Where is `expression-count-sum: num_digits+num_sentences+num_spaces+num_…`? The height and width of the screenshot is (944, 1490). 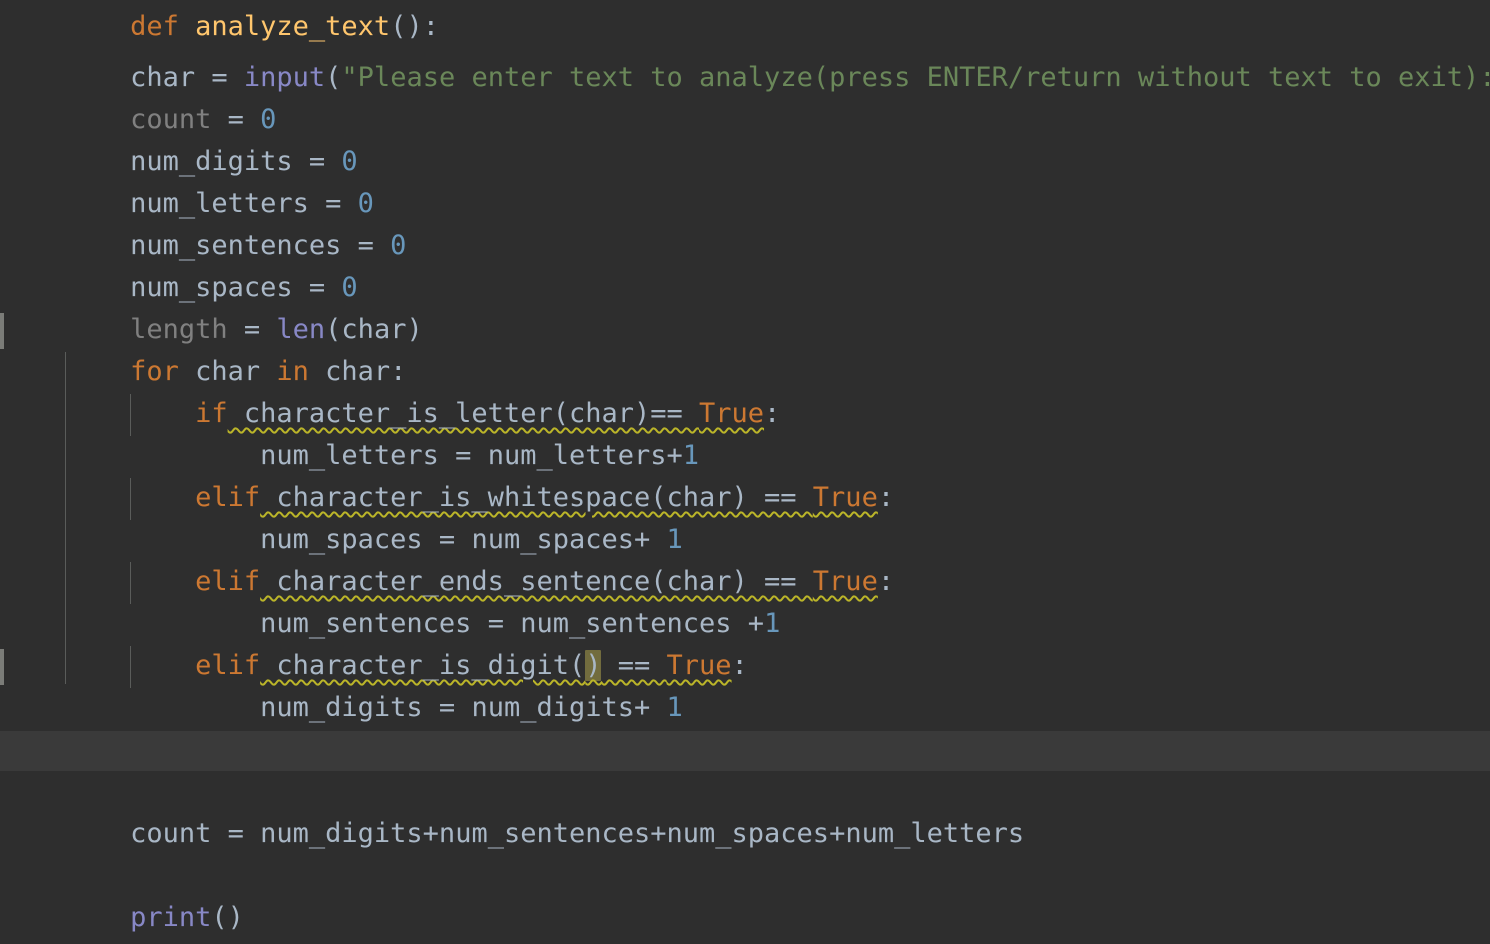 expression-count-sum: num_digits+num_sentences+num_spaces+num_… is located at coordinates (642, 833).